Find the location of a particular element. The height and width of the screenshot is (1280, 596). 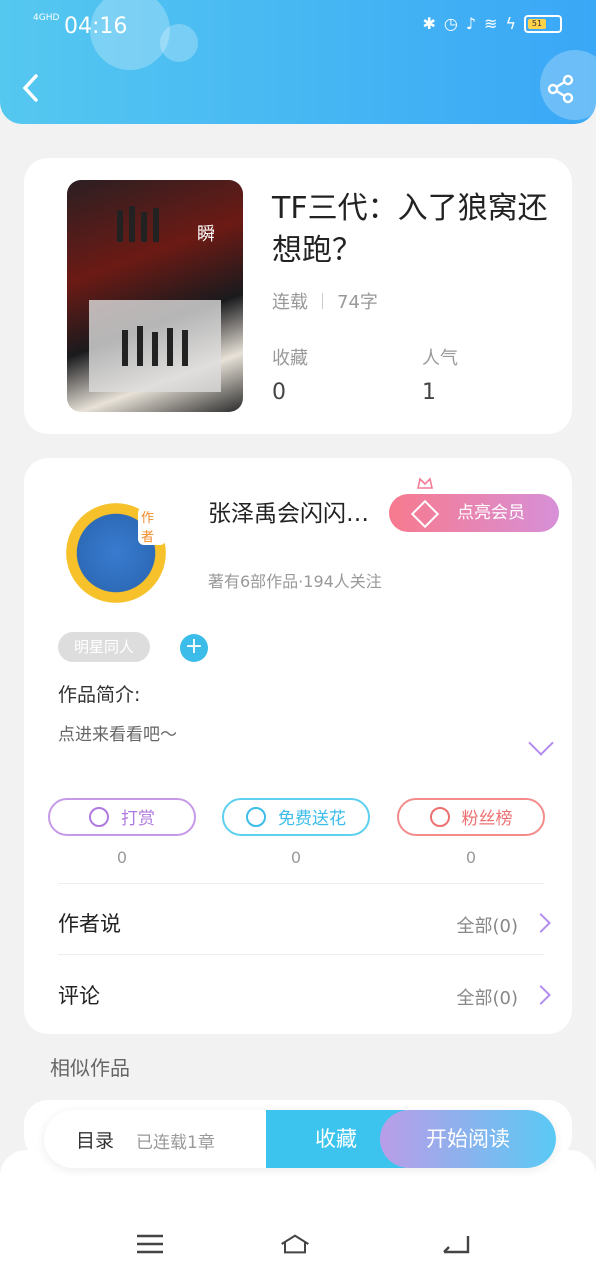

book-word-count: 74字 is located at coordinates (357, 302).